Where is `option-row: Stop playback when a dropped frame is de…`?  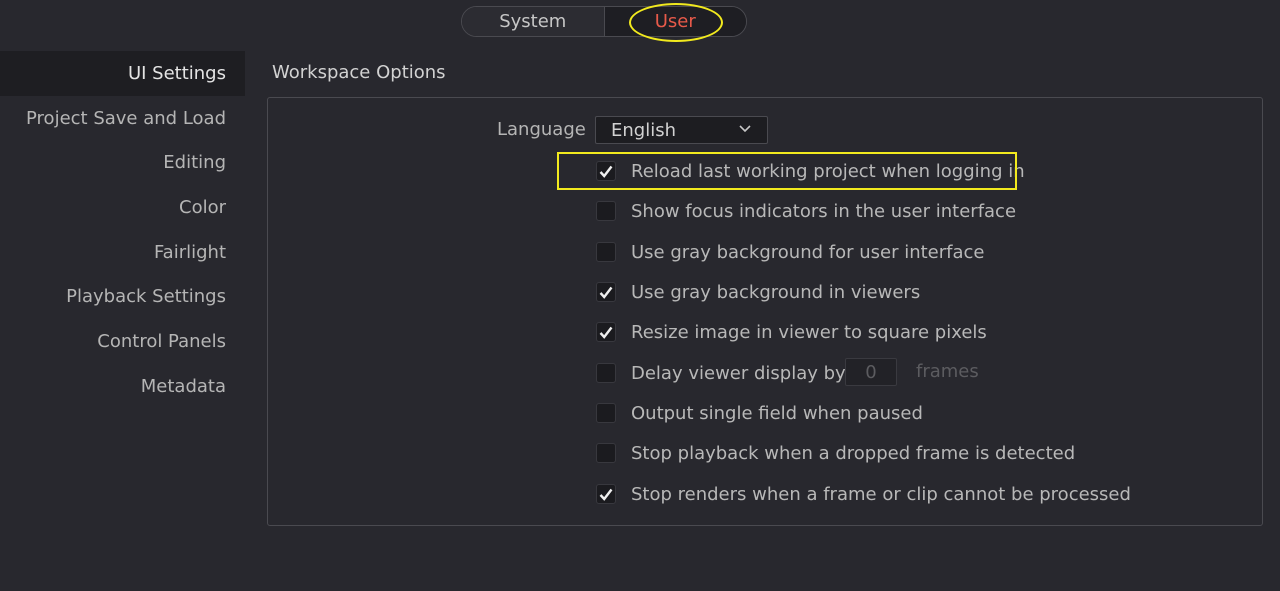 option-row: Stop playback when a dropped frame is de… is located at coordinates (835, 453).